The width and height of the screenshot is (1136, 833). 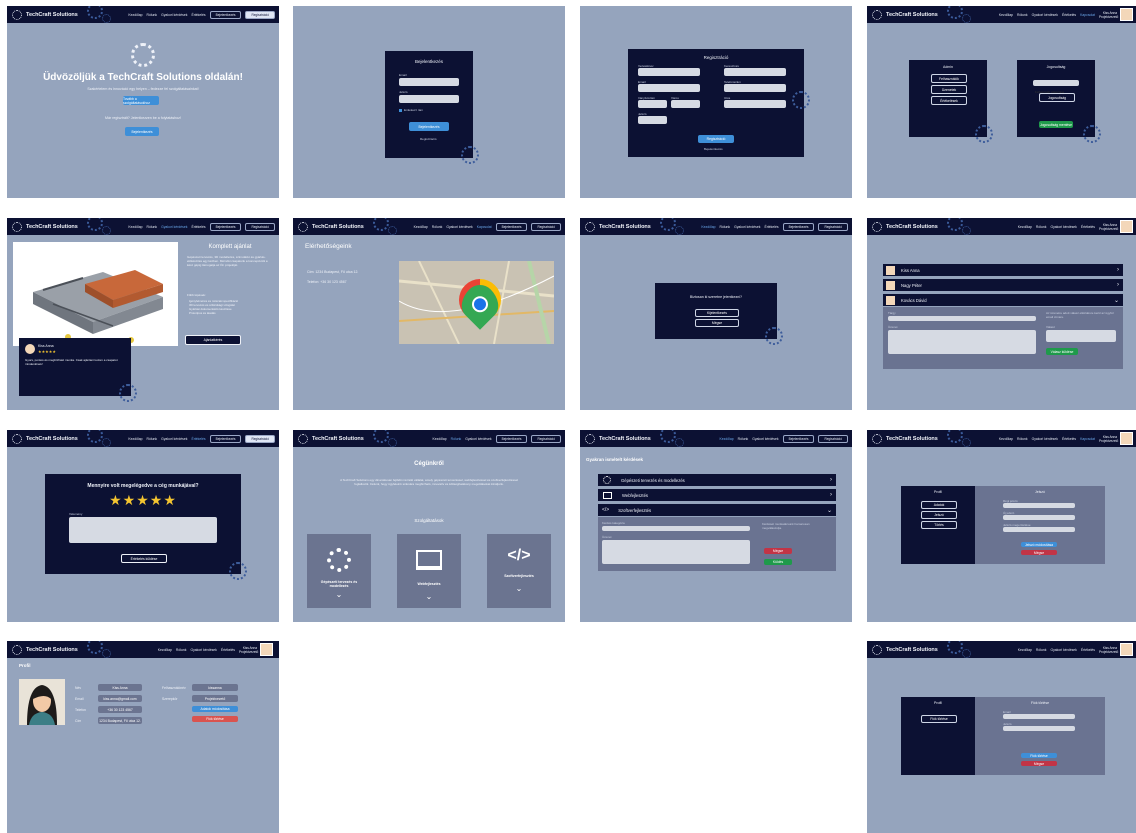 I want to click on new-password-field, so click(x=1039, y=517).